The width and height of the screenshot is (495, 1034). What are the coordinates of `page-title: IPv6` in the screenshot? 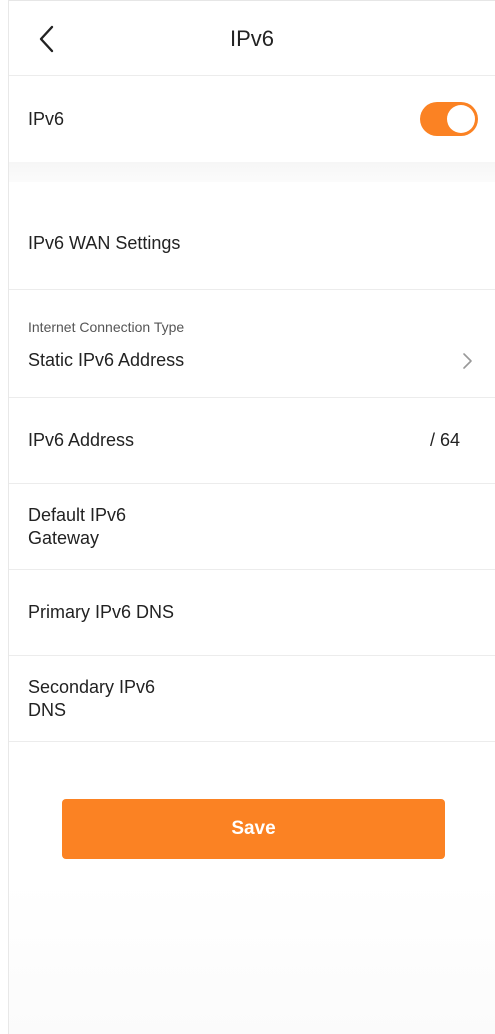 It's located at (252, 38).